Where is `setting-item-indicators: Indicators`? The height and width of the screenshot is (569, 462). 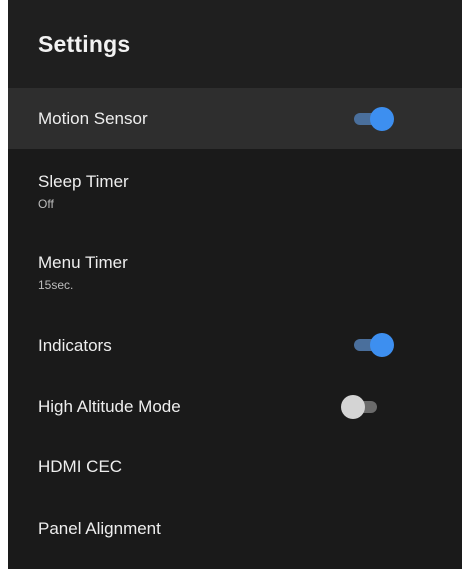
setting-item-indicators: Indicators is located at coordinates (235, 347).